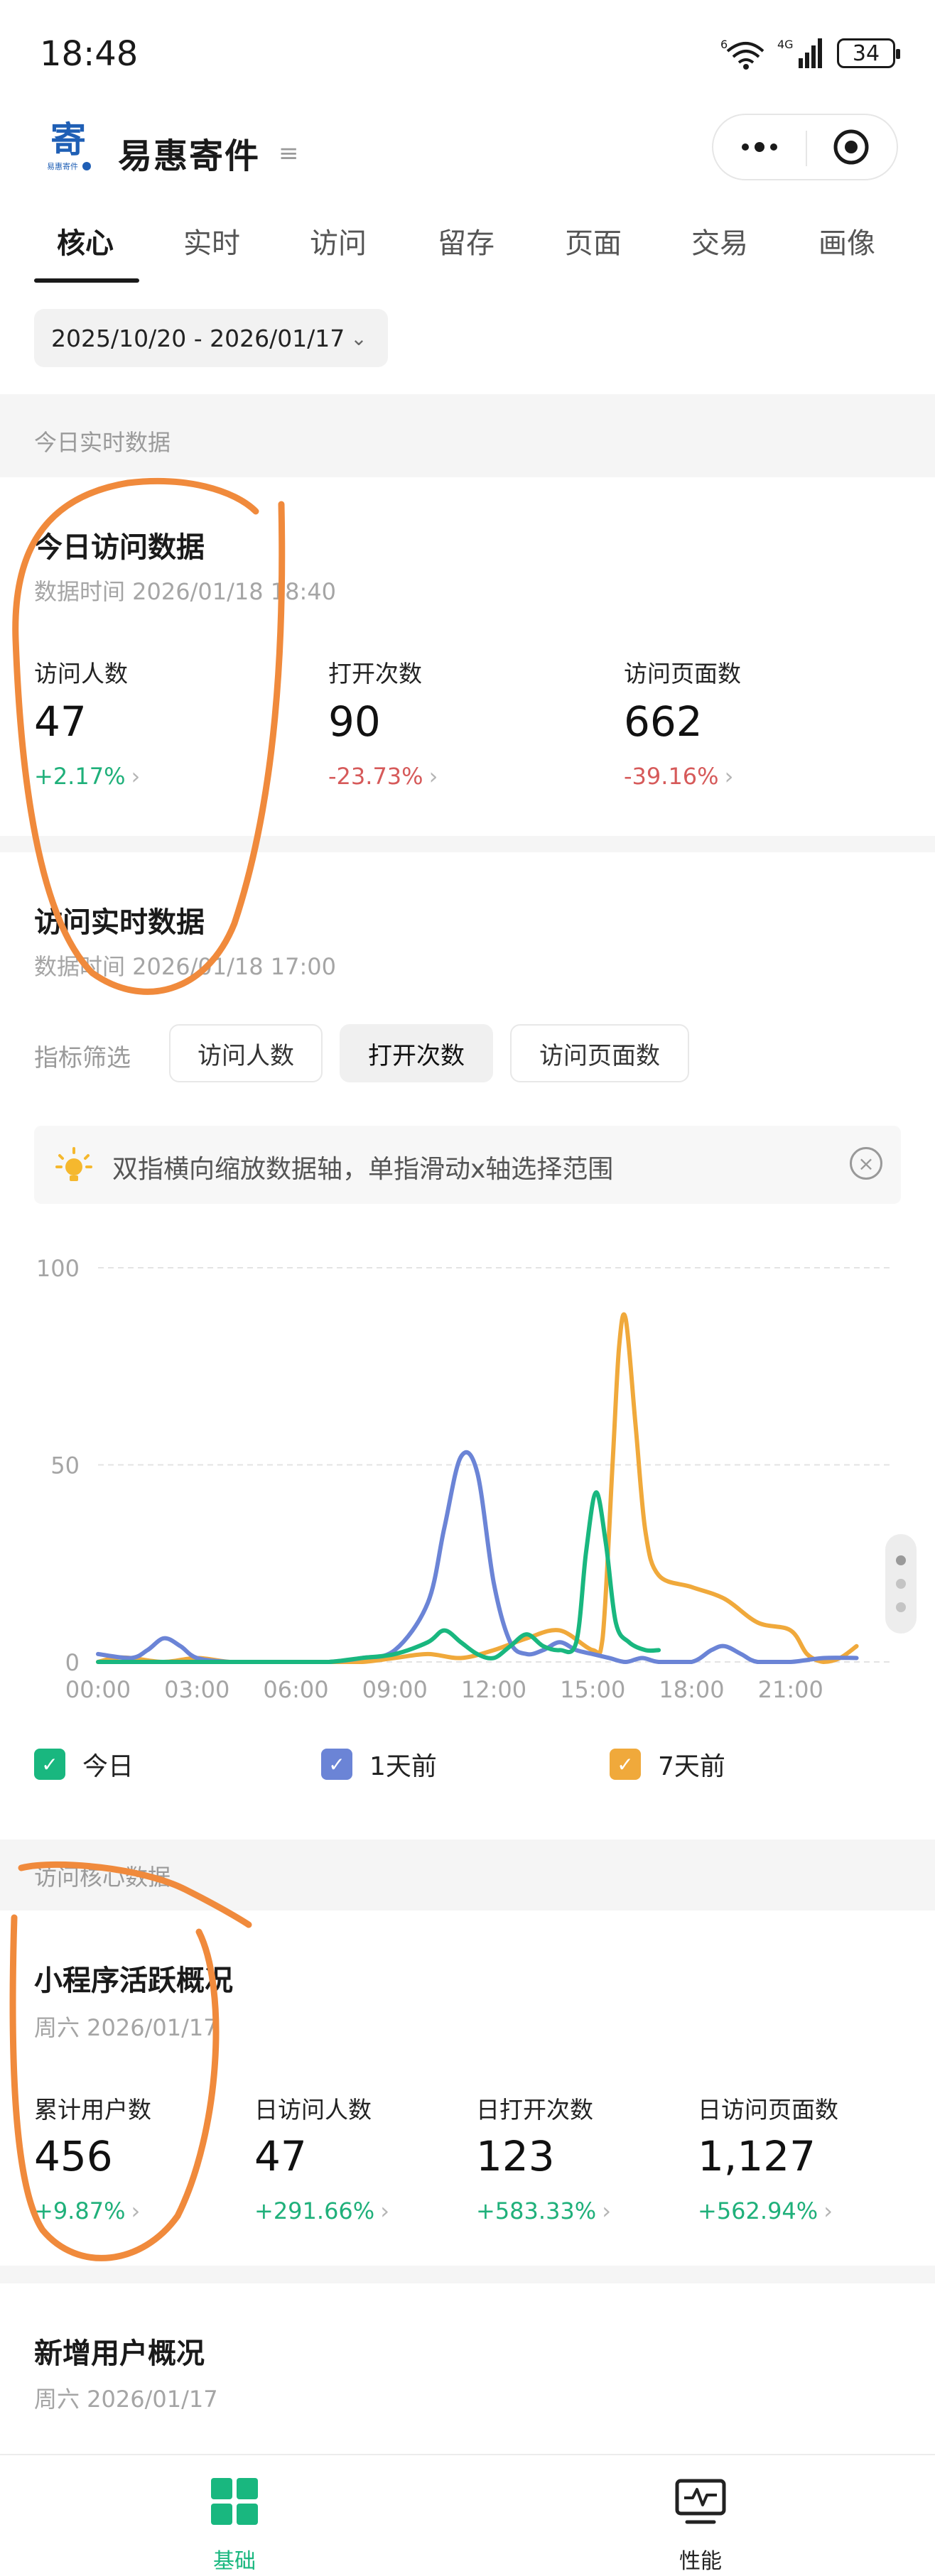 The height and width of the screenshot is (2576, 935). Describe the element at coordinates (65, 1465) in the screenshot. I see `y-tick-label: 50` at that location.